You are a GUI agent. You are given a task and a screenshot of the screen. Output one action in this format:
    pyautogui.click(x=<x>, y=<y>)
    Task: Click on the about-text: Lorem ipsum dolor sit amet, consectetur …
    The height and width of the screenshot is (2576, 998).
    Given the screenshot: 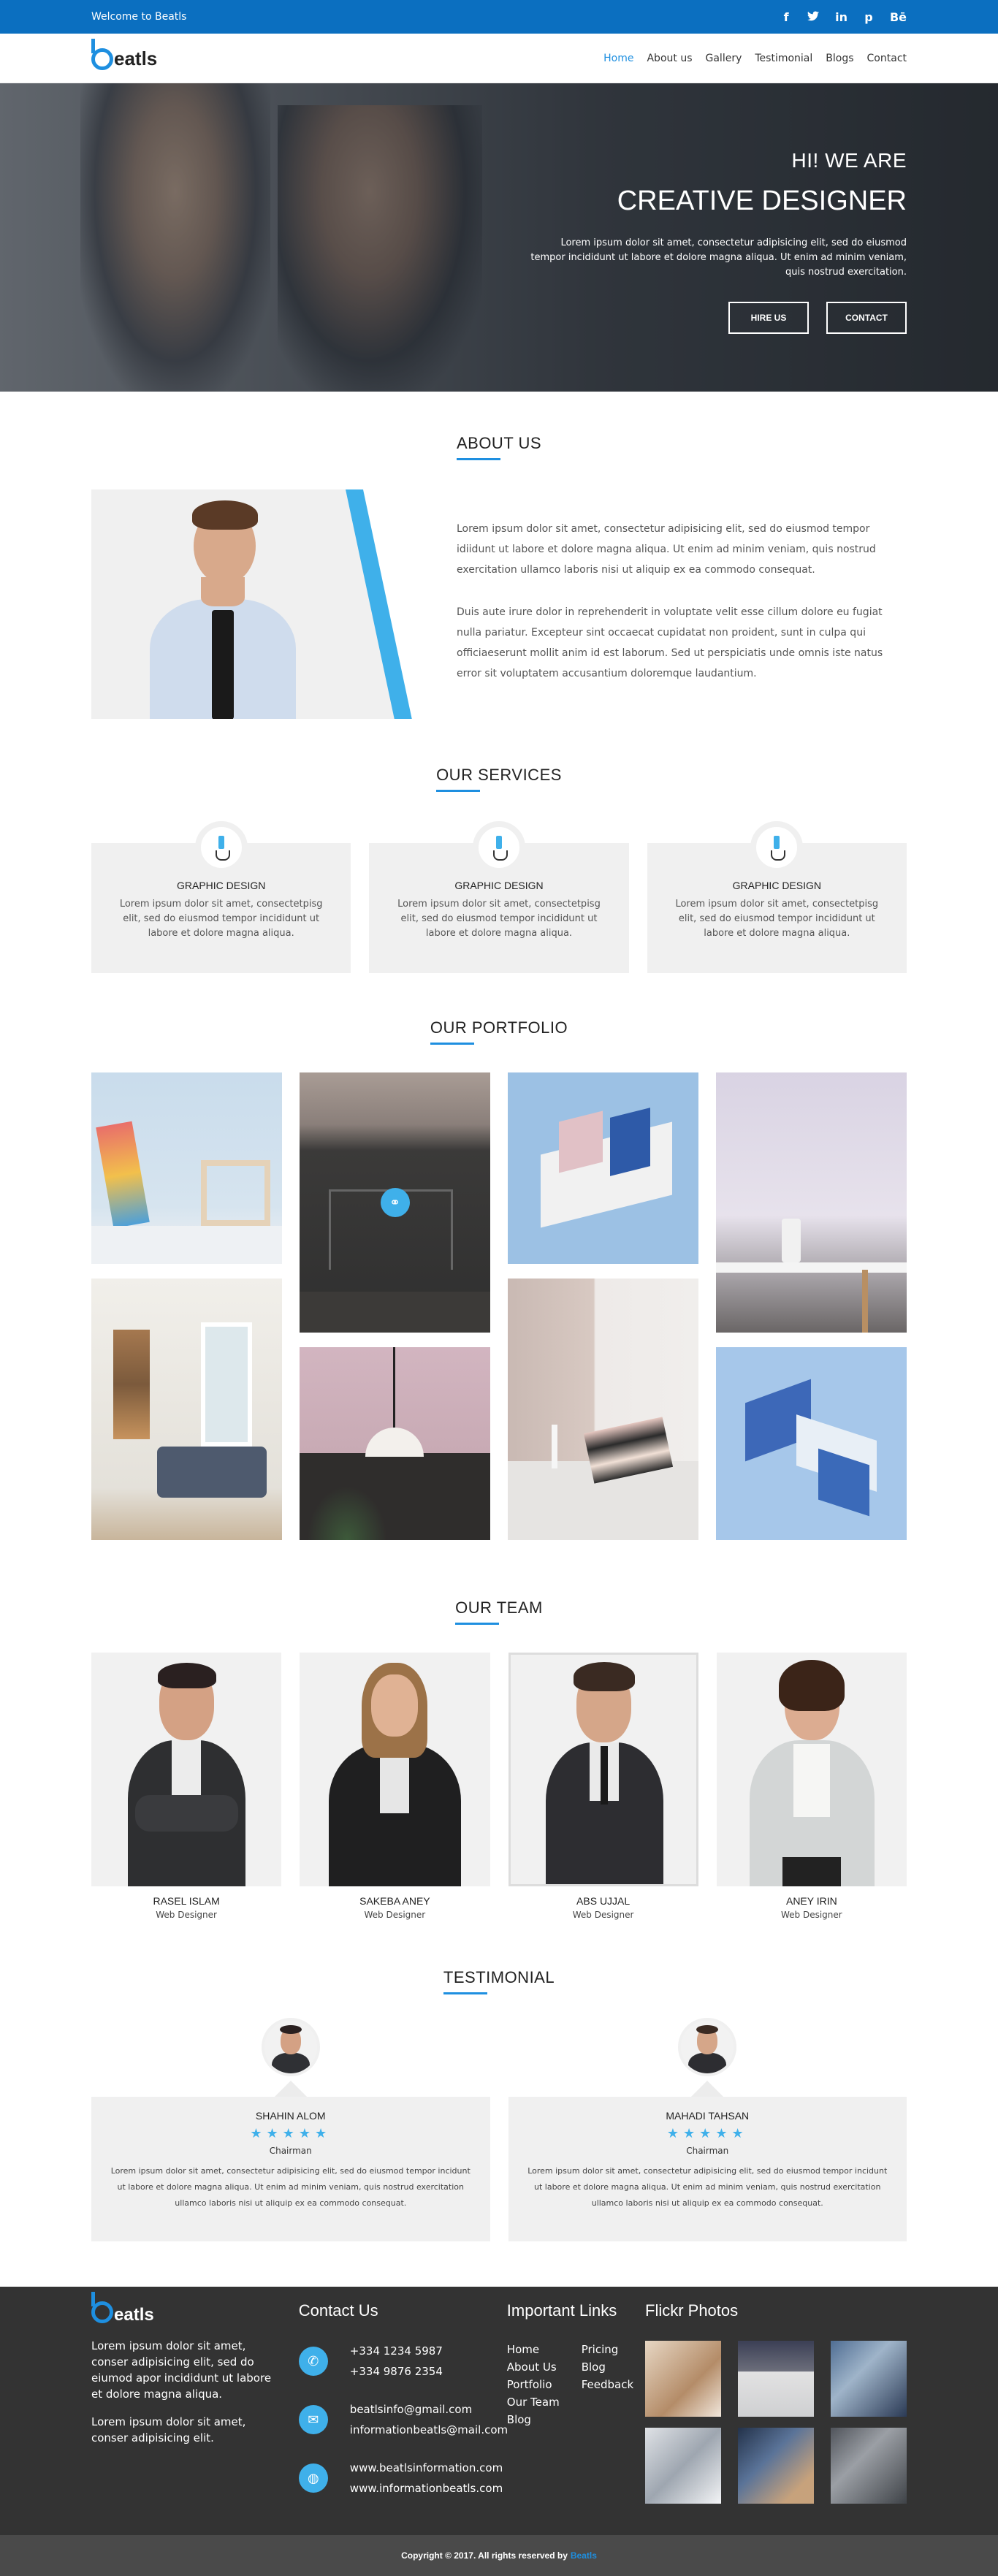 What is the action you would take?
    pyautogui.click(x=682, y=604)
    